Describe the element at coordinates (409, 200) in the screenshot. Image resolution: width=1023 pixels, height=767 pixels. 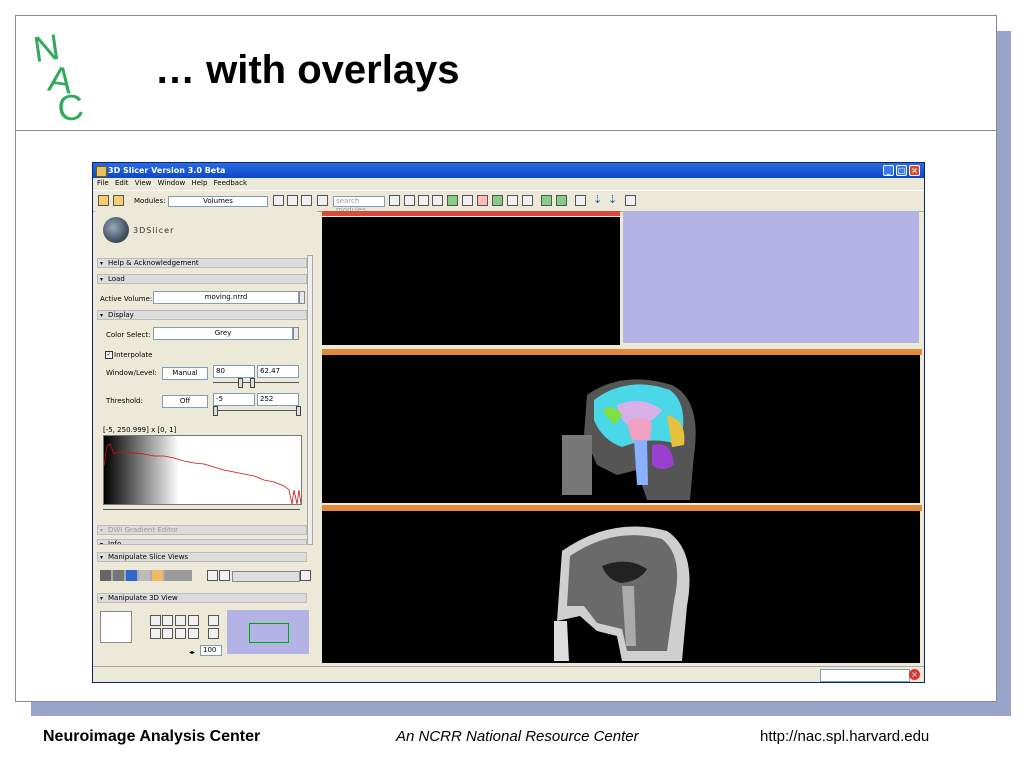
I see `home-view-icon` at that location.